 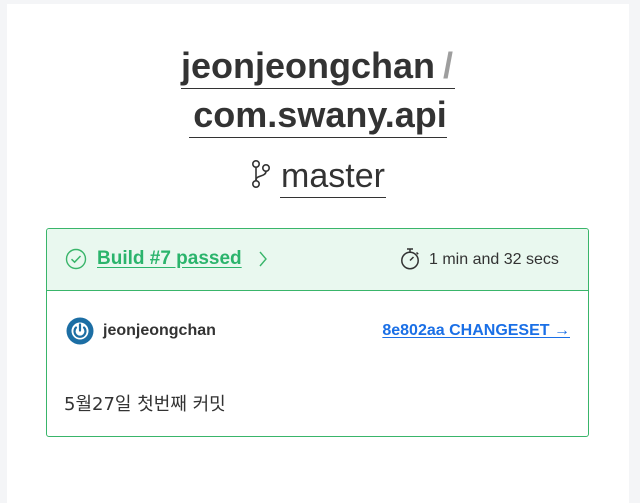 What do you see at coordinates (261, 173) in the screenshot?
I see `git-branch-icon` at bounding box center [261, 173].